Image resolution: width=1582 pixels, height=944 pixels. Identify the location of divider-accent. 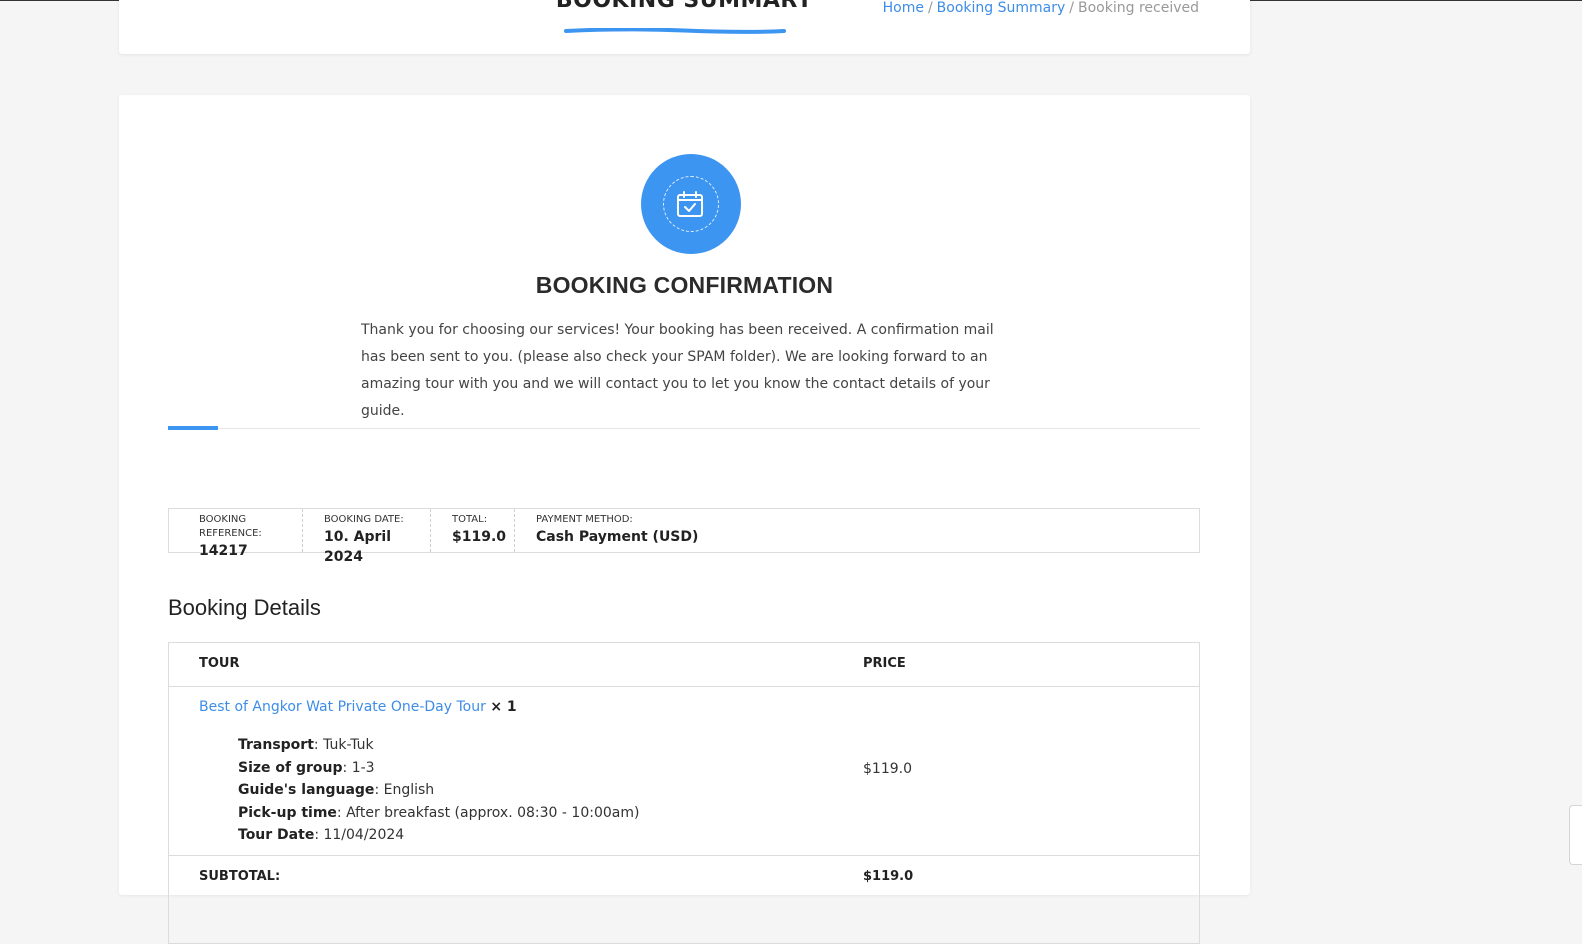
(193, 428).